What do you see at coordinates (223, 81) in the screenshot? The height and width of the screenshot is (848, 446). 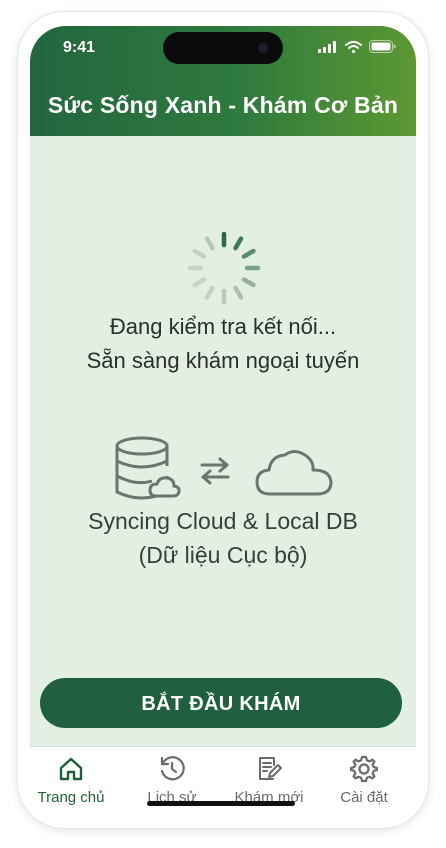 I see `app-header: 9:41 Sức Sống Xanh - Khám Cơ Bản` at bounding box center [223, 81].